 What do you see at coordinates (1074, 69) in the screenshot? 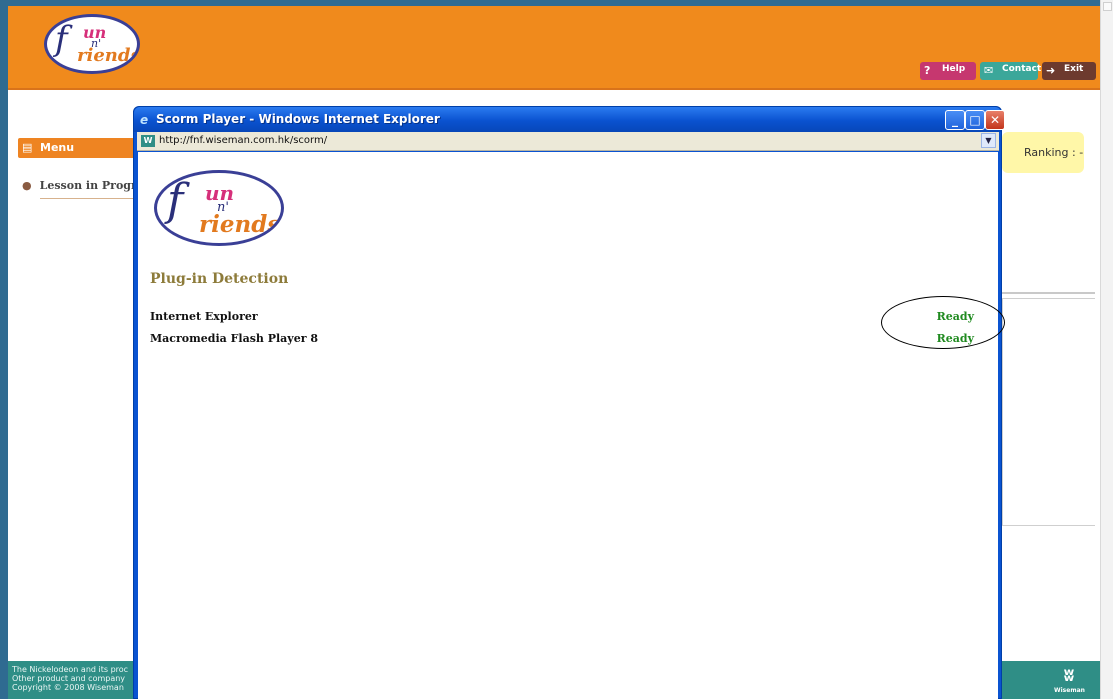
I see `exit-label: Exit` at bounding box center [1074, 69].